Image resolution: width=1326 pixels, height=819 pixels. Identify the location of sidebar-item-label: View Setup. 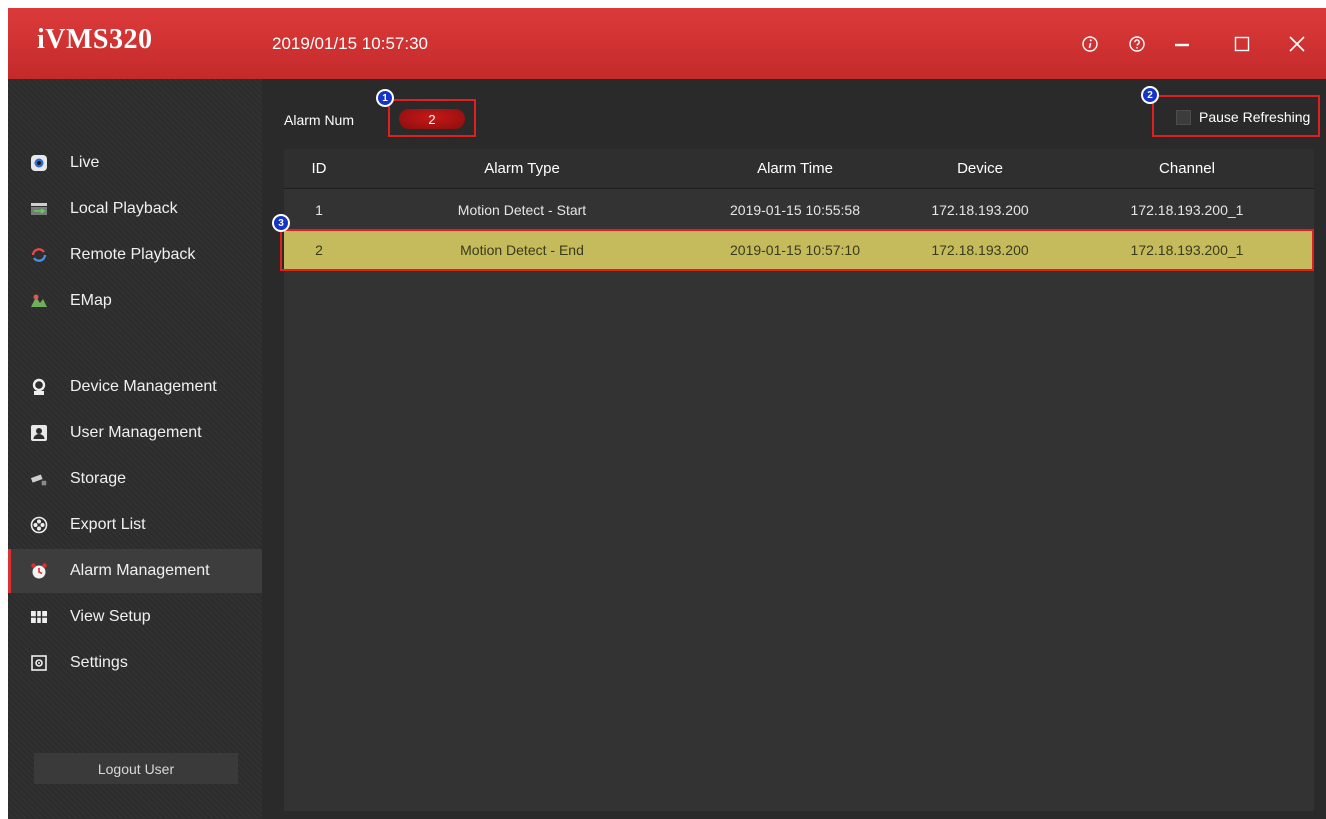
(110, 616).